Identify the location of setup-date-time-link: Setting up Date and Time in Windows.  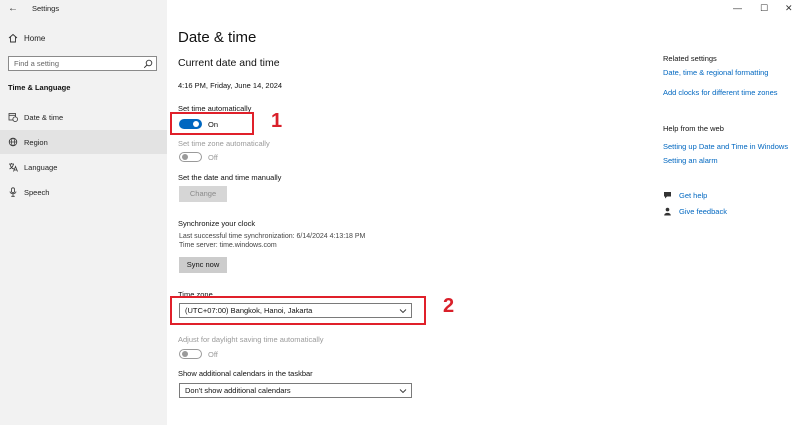
(725, 146).